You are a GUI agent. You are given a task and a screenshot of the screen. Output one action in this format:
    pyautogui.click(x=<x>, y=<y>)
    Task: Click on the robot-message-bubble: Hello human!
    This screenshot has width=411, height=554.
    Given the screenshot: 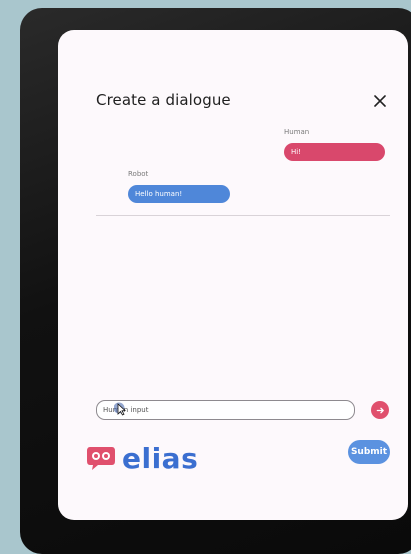 What is the action you would take?
    pyautogui.click(x=179, y=194)
    